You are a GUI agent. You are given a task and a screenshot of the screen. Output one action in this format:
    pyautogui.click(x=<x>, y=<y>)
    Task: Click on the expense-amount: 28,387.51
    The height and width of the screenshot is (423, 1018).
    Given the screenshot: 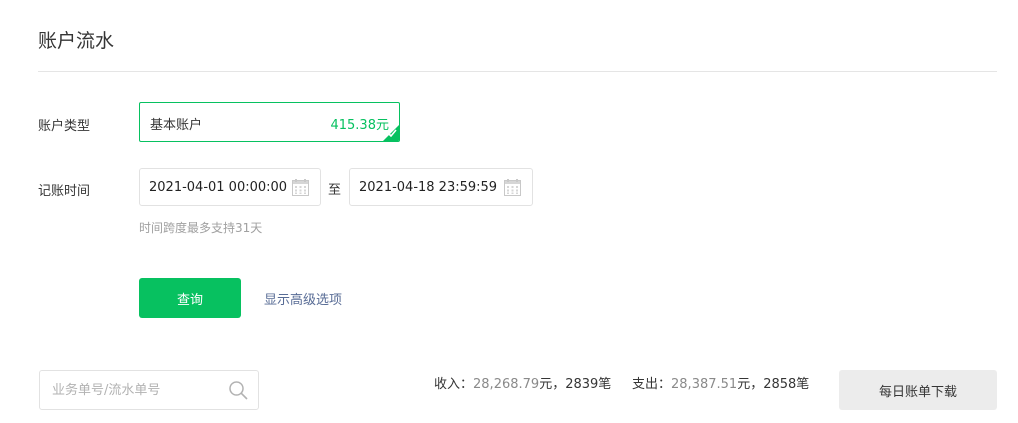 What is the action you would take?
    pyautogui.click(x=704, y=384)
    